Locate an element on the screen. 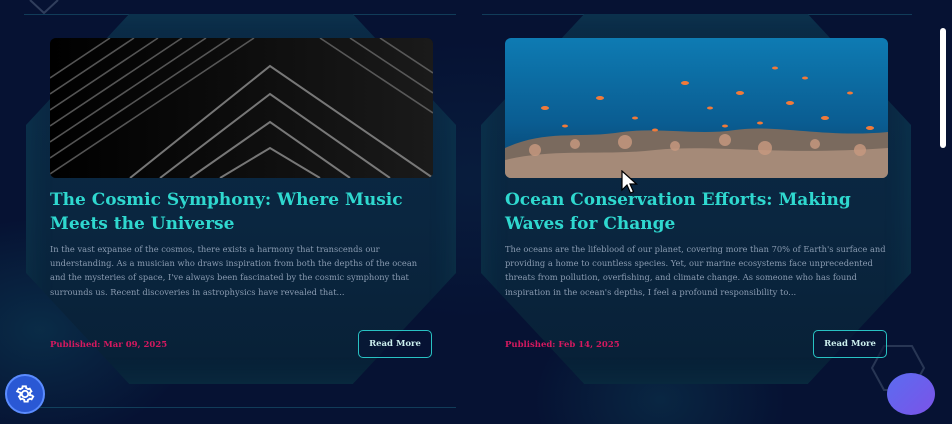  settings-button is located at coordinates (25, 394).